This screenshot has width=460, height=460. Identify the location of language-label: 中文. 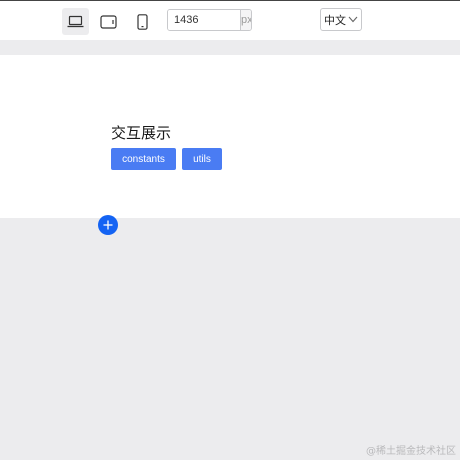
(335, 20).